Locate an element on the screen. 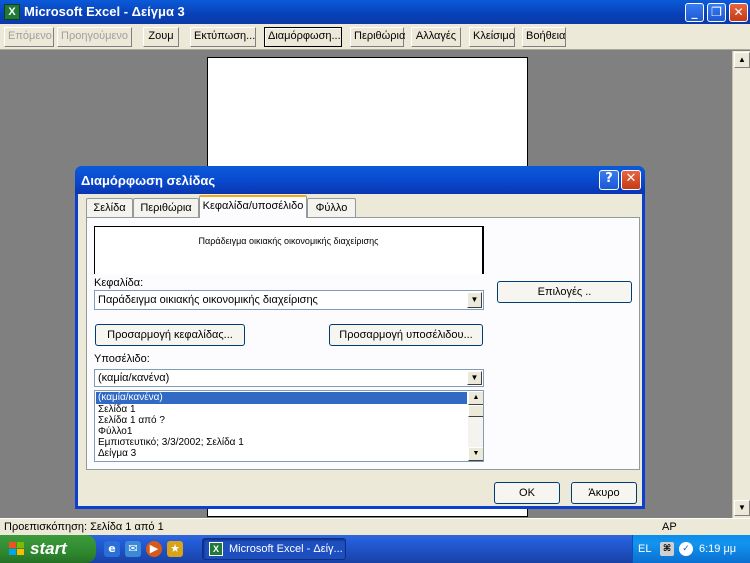  network-icon: ⌘ is located at coordinates (667, 549).